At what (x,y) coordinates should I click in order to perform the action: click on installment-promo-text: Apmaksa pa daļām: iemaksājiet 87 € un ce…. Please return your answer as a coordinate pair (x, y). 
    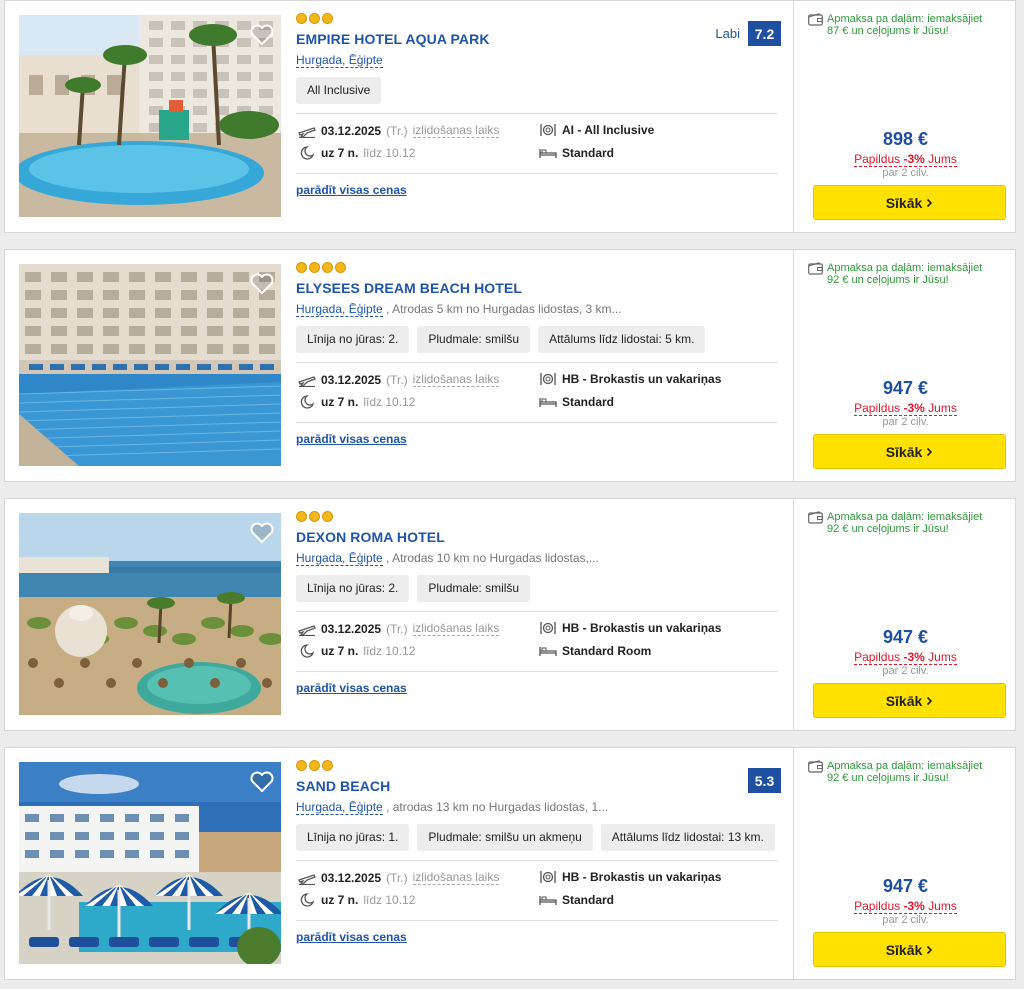
    Looking at the image, I should click on (905, 25).